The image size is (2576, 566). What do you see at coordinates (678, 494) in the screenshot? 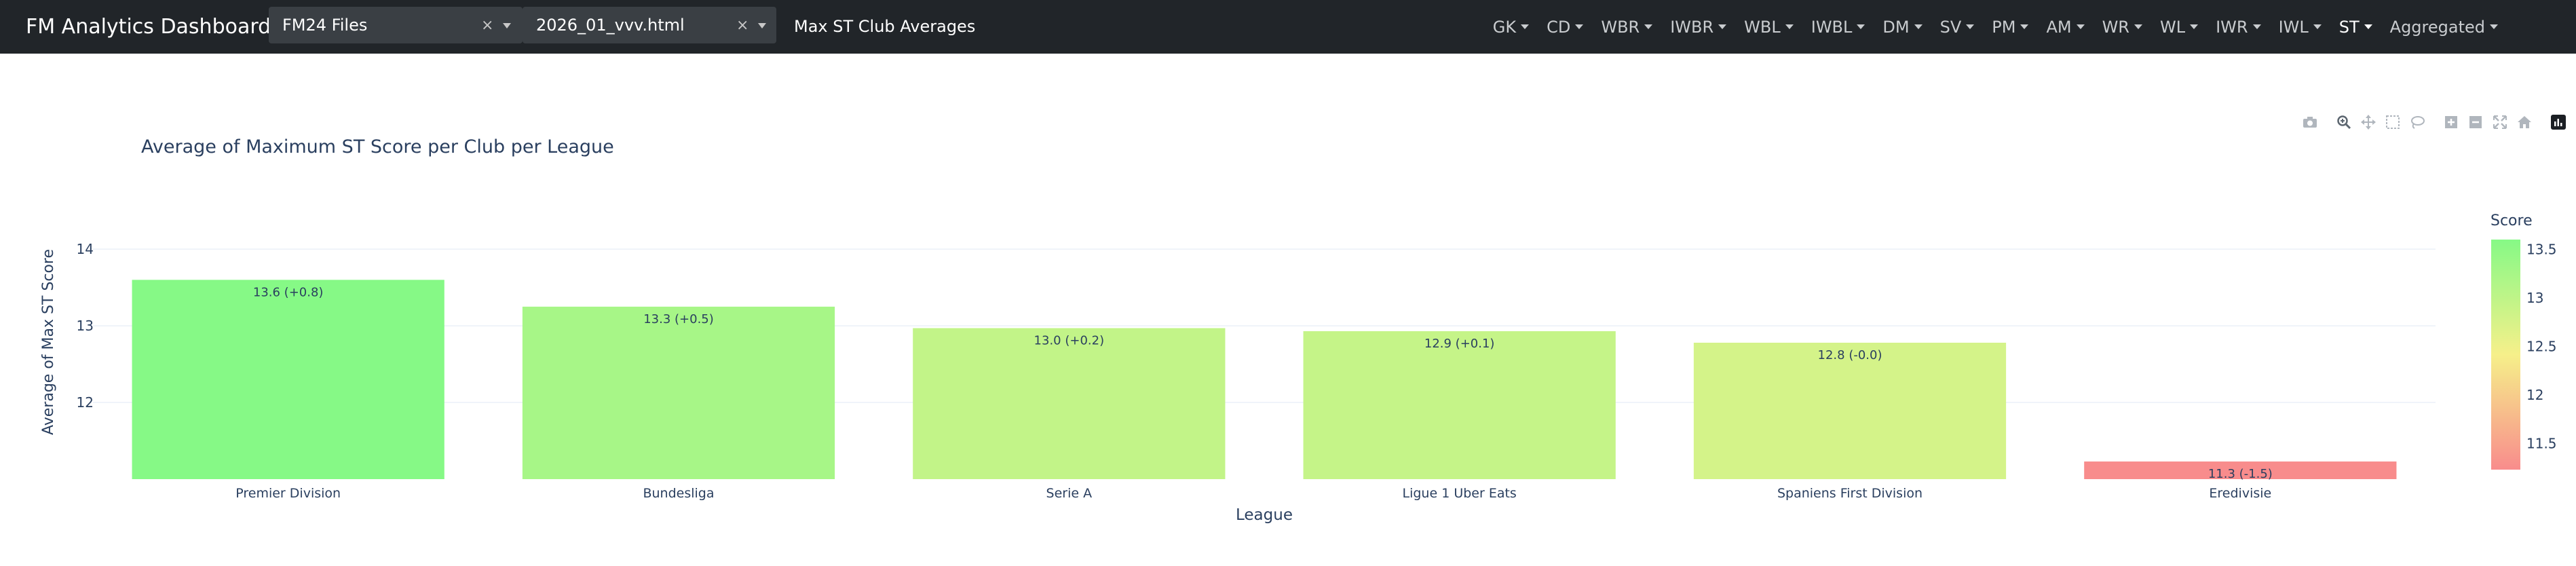
I see `x-tick-label: Bundesliga` at bounding box center [678, 494].